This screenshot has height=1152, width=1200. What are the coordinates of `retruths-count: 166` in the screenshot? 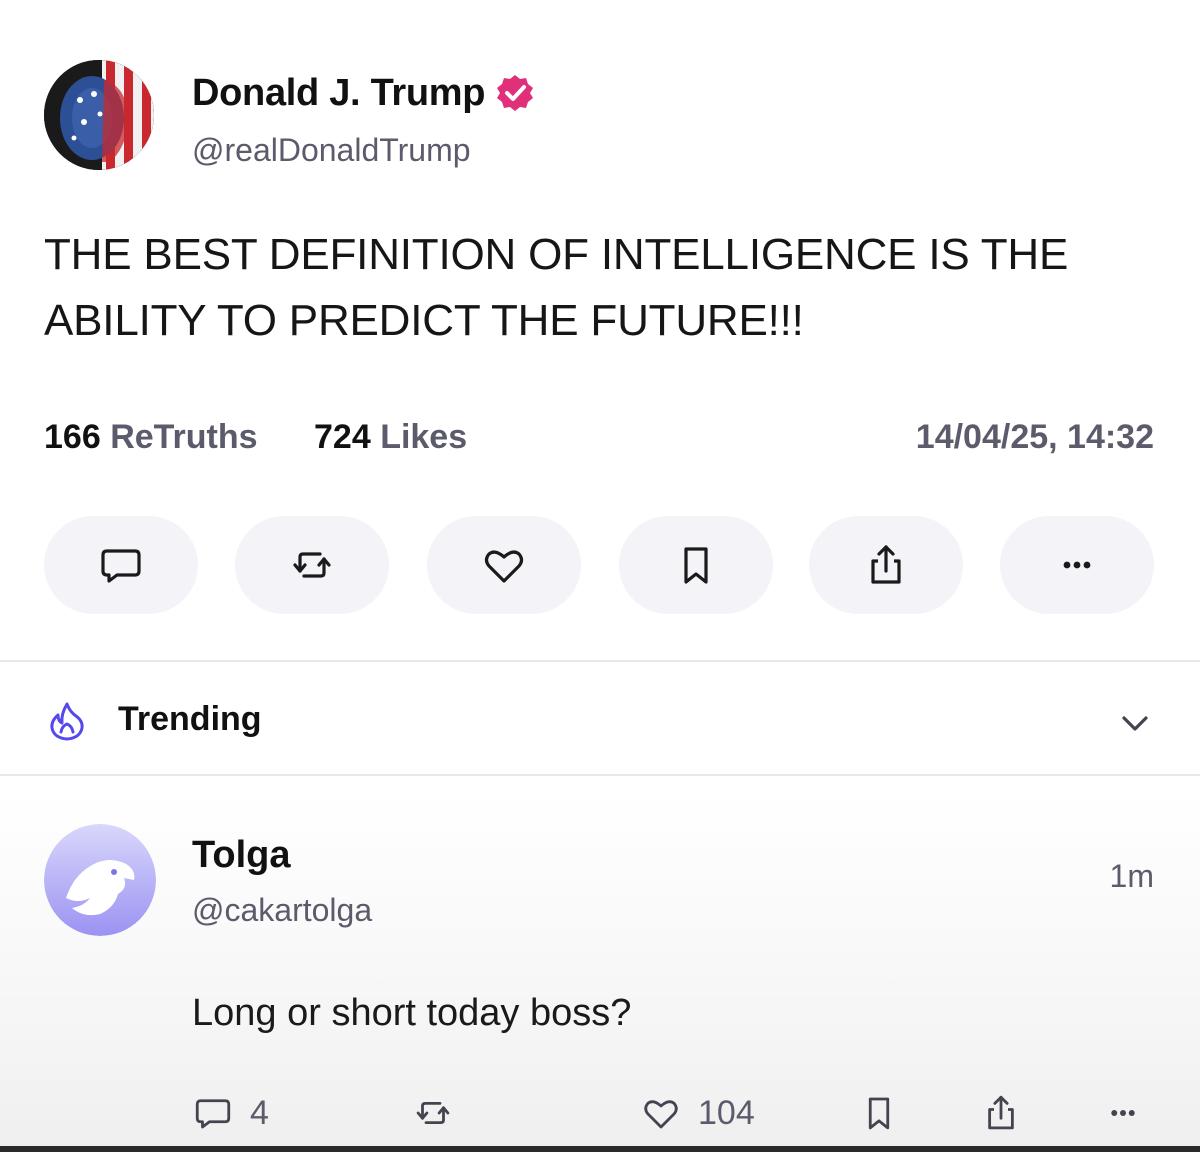 It's located at (72, 437).